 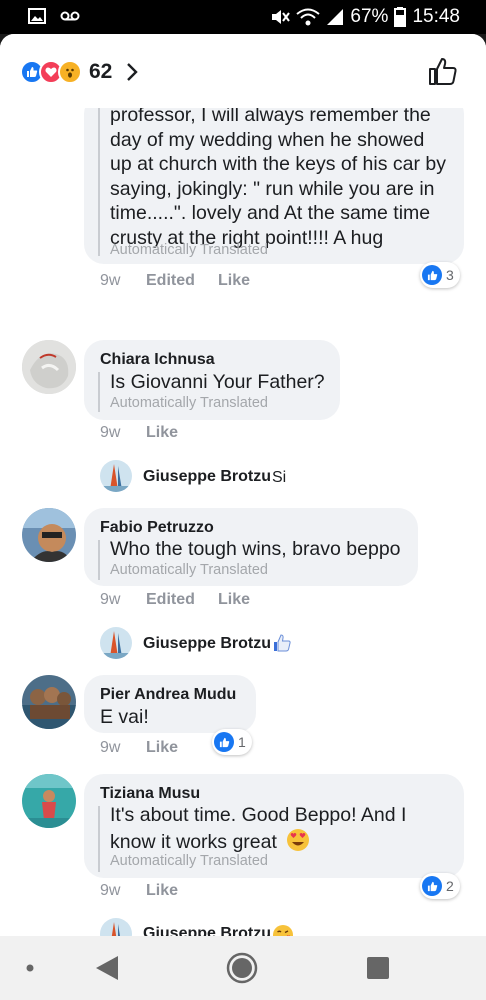 What do you see at coordinates (278, 164) in the screenshot?
I see `comment-text: up at church with the keys of his car by` at bounding box center [278, 164].